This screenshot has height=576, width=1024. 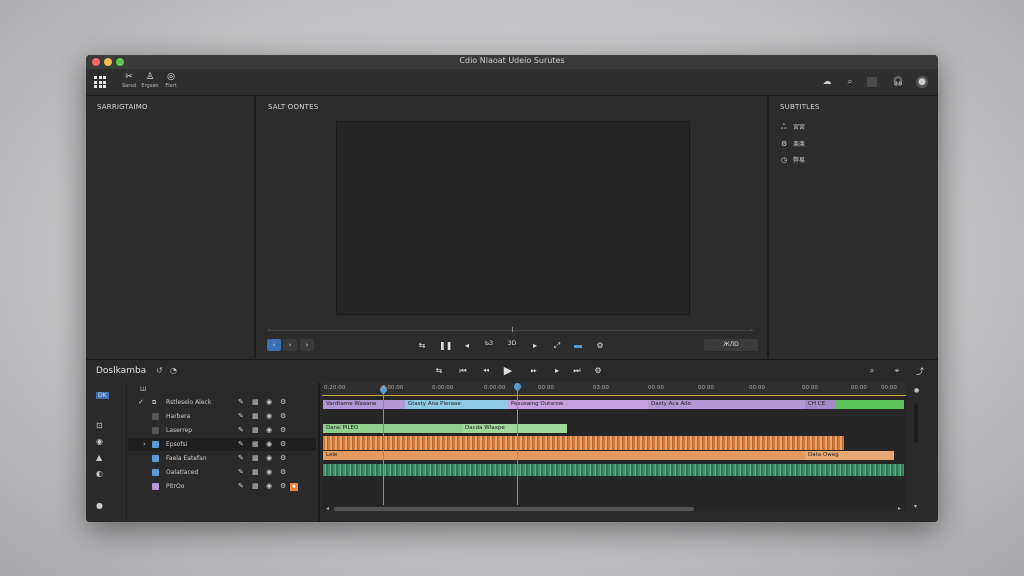 I want to click on clip-v2: Gtasty Ana Pleraae, so click(x=456, y=404).